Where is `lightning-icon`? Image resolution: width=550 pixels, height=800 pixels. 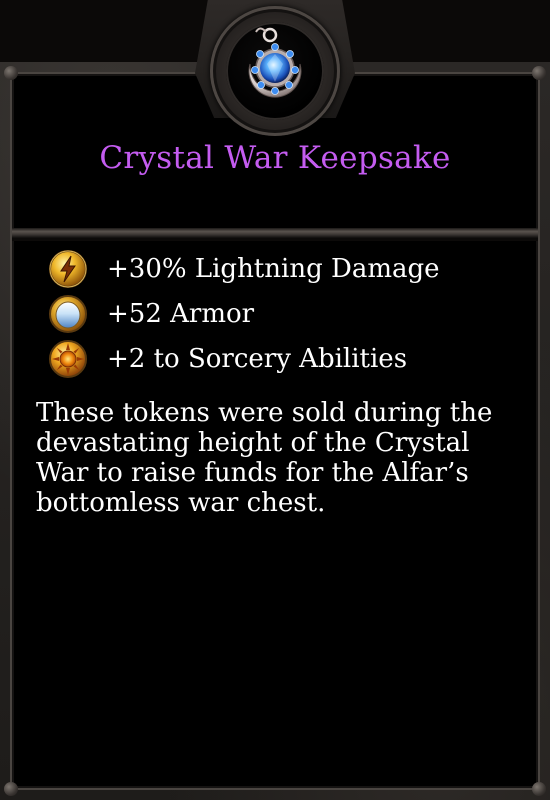 lightning-icon is located at coordinates (68, 269).